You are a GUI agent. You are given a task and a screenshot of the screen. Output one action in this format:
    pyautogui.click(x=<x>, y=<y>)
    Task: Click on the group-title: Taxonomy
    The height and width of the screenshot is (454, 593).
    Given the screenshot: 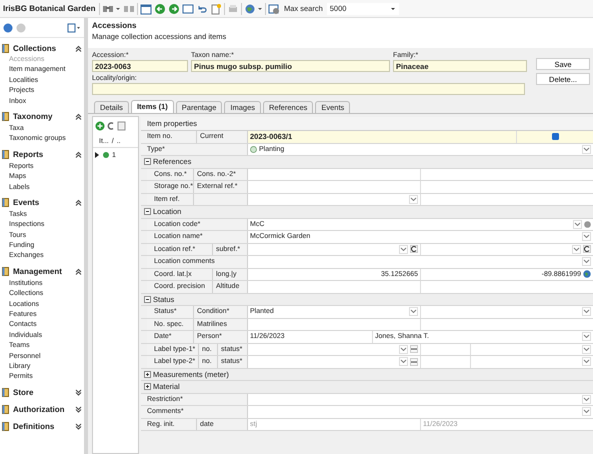 What is the action you would take?
    pyautogui.click(x=42, y=117)
    